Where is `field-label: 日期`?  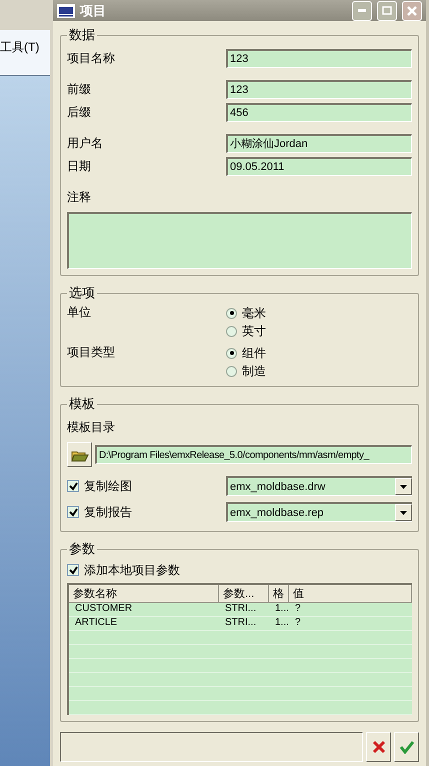
field-label: 日期 is located at coordinates (79, 166).